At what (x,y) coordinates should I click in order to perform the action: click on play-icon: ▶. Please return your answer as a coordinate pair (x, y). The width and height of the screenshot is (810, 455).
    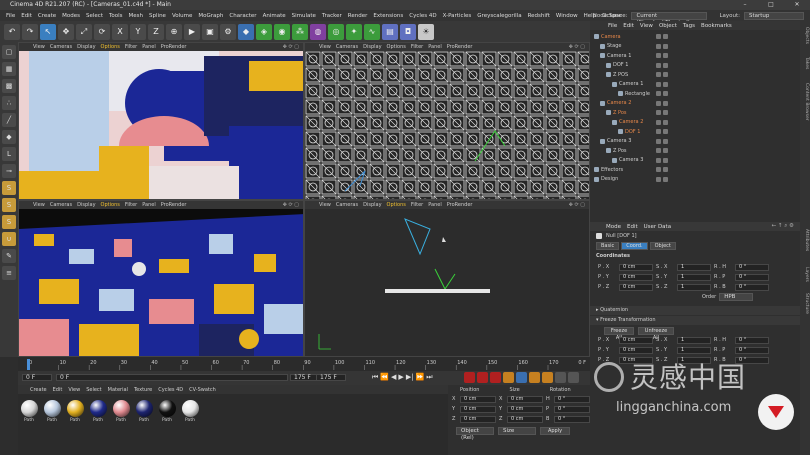
    Looking at the image, I should click on (400, 377).